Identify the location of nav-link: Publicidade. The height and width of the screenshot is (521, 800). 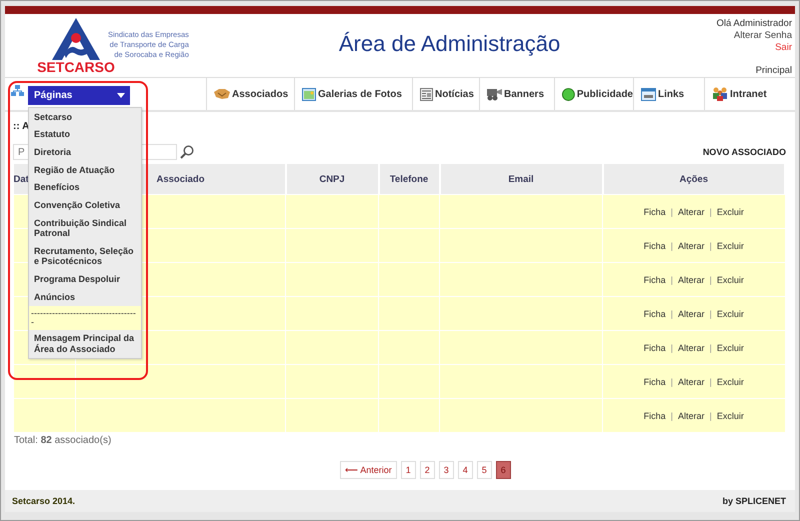
(593, 94).